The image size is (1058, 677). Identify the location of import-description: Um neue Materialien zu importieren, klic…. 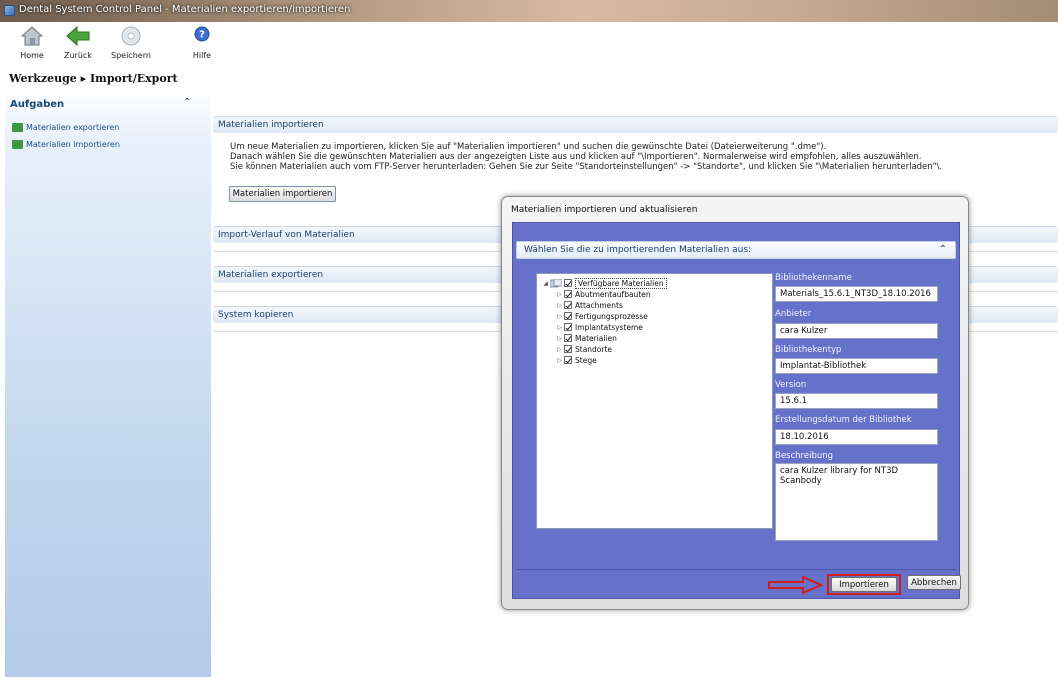
(586, 157).